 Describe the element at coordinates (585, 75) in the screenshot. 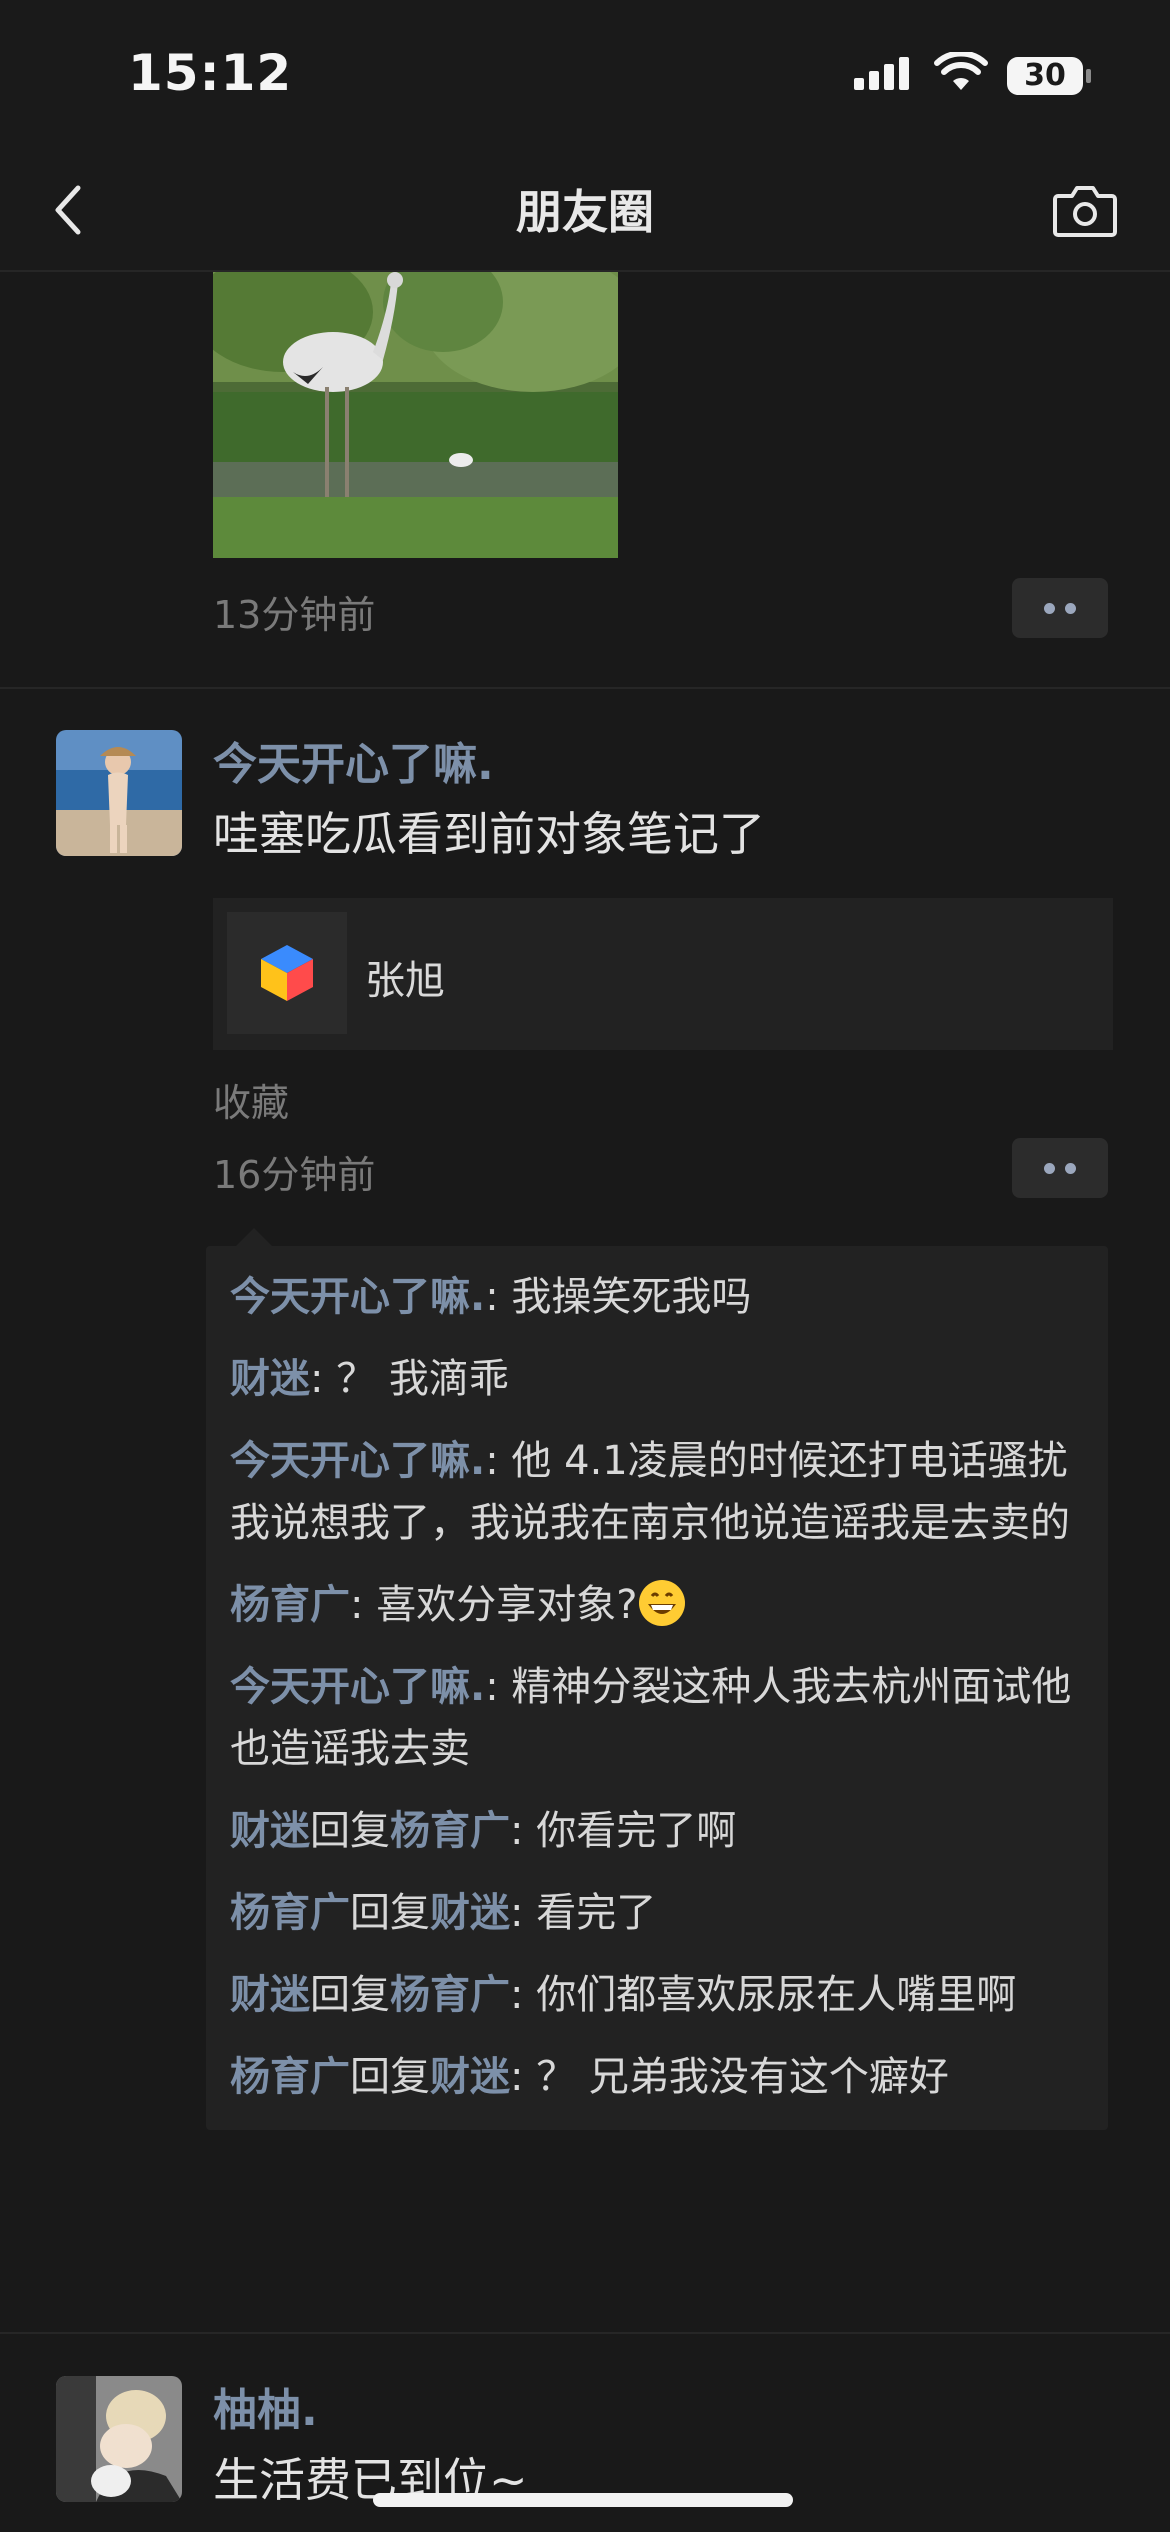

I see `status-bar: 15:12 30` at that location.